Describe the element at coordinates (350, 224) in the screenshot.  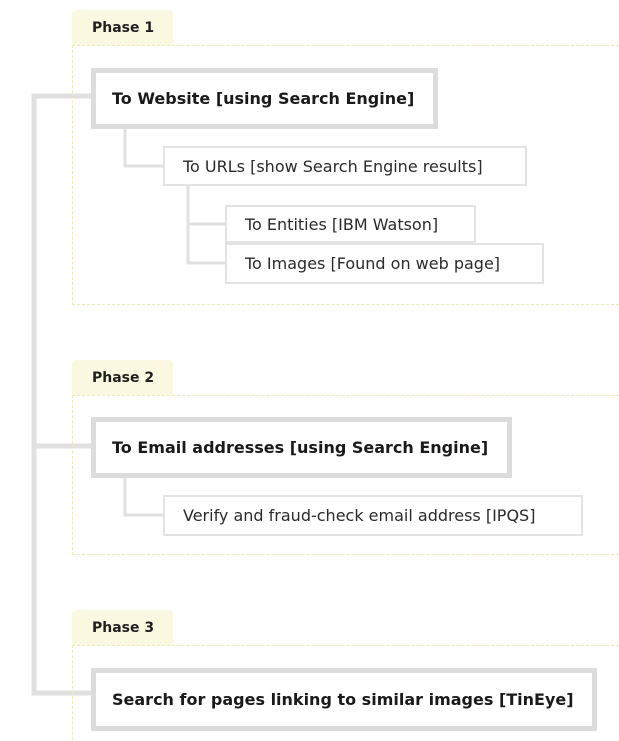
I see `node-entities: To Entities [IBM Watson]` at that location.